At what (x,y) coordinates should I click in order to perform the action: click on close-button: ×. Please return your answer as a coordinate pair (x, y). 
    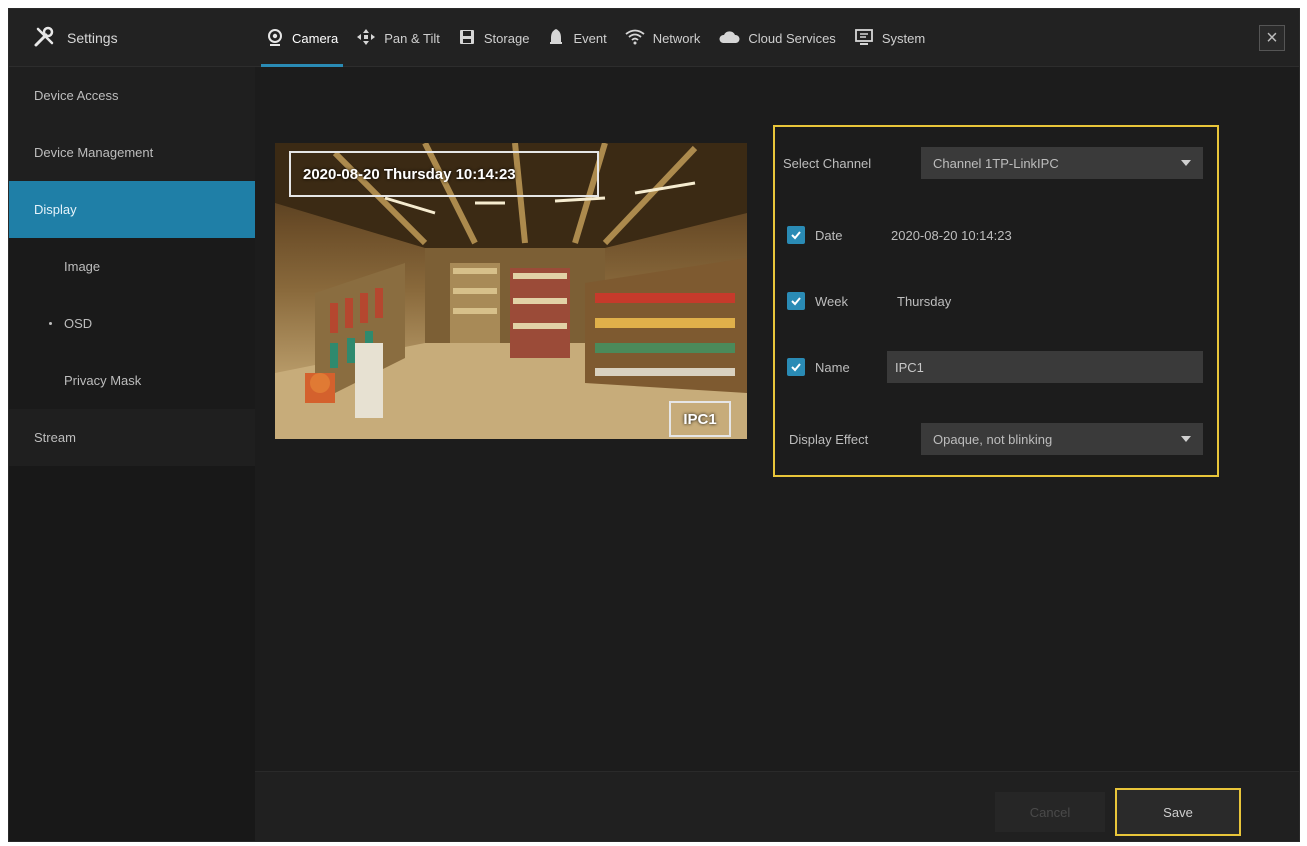
    Looking at the image, I should click on (1272, 38).